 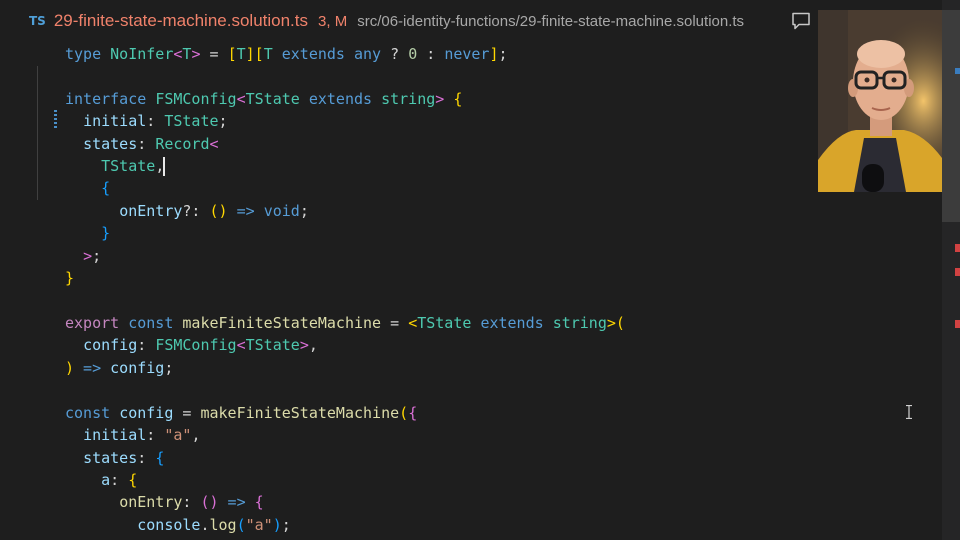 I want to click on code-line-14: config: FSMConfig<TState>,, so click(x=191, y=345).